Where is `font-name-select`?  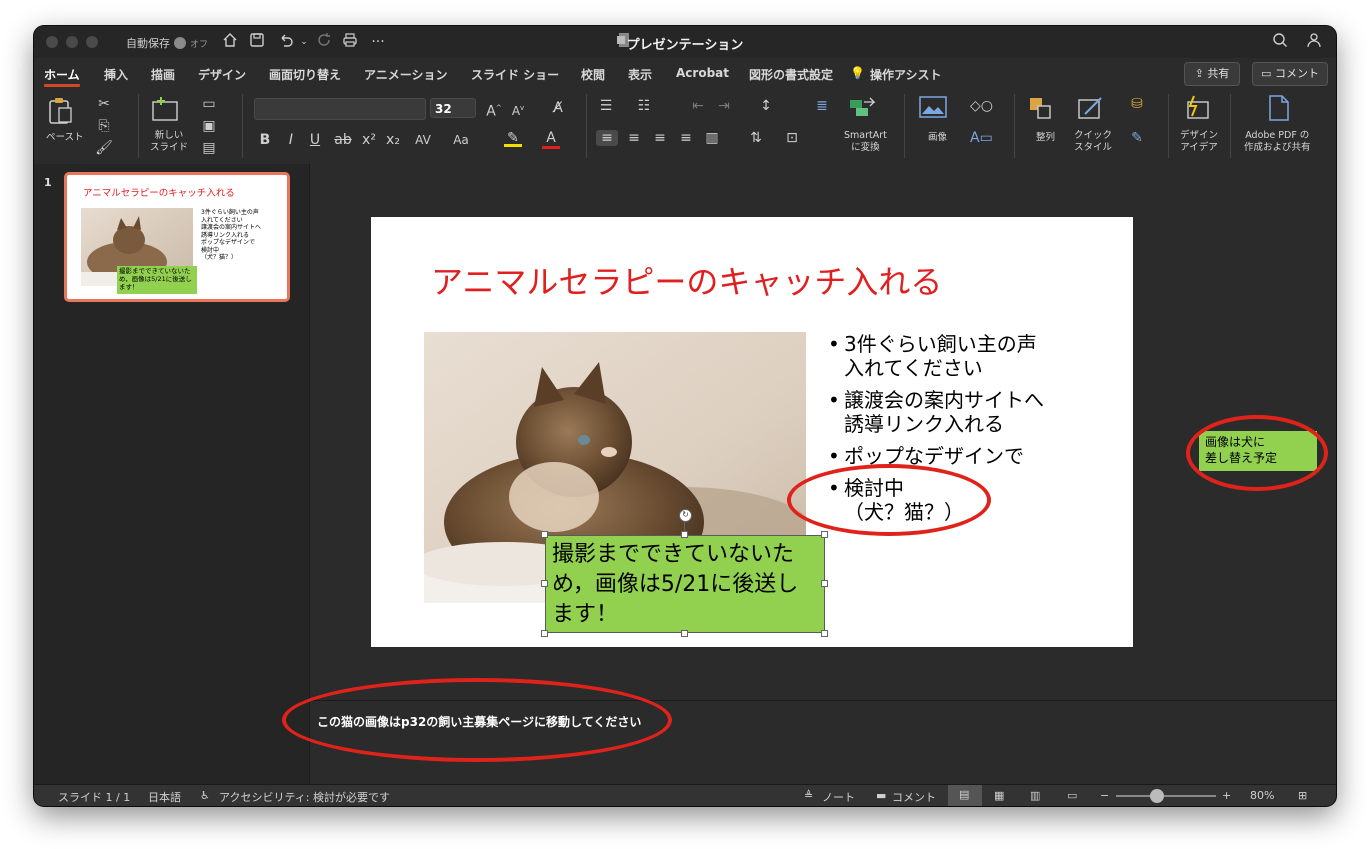
font-name-select is located at coordinates (340, 109).